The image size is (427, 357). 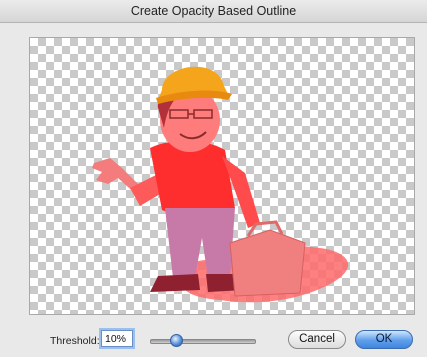 I want to click on toolbox, so click(x=267, y=263).